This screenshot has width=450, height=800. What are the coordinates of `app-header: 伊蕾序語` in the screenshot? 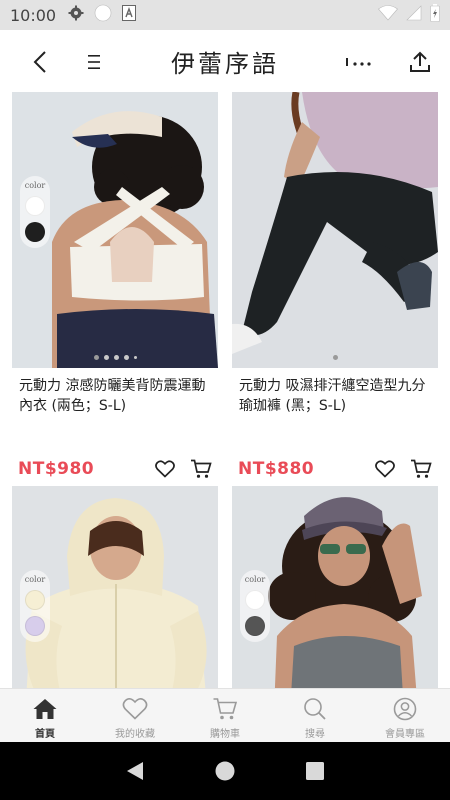 It's located at (225, 61).